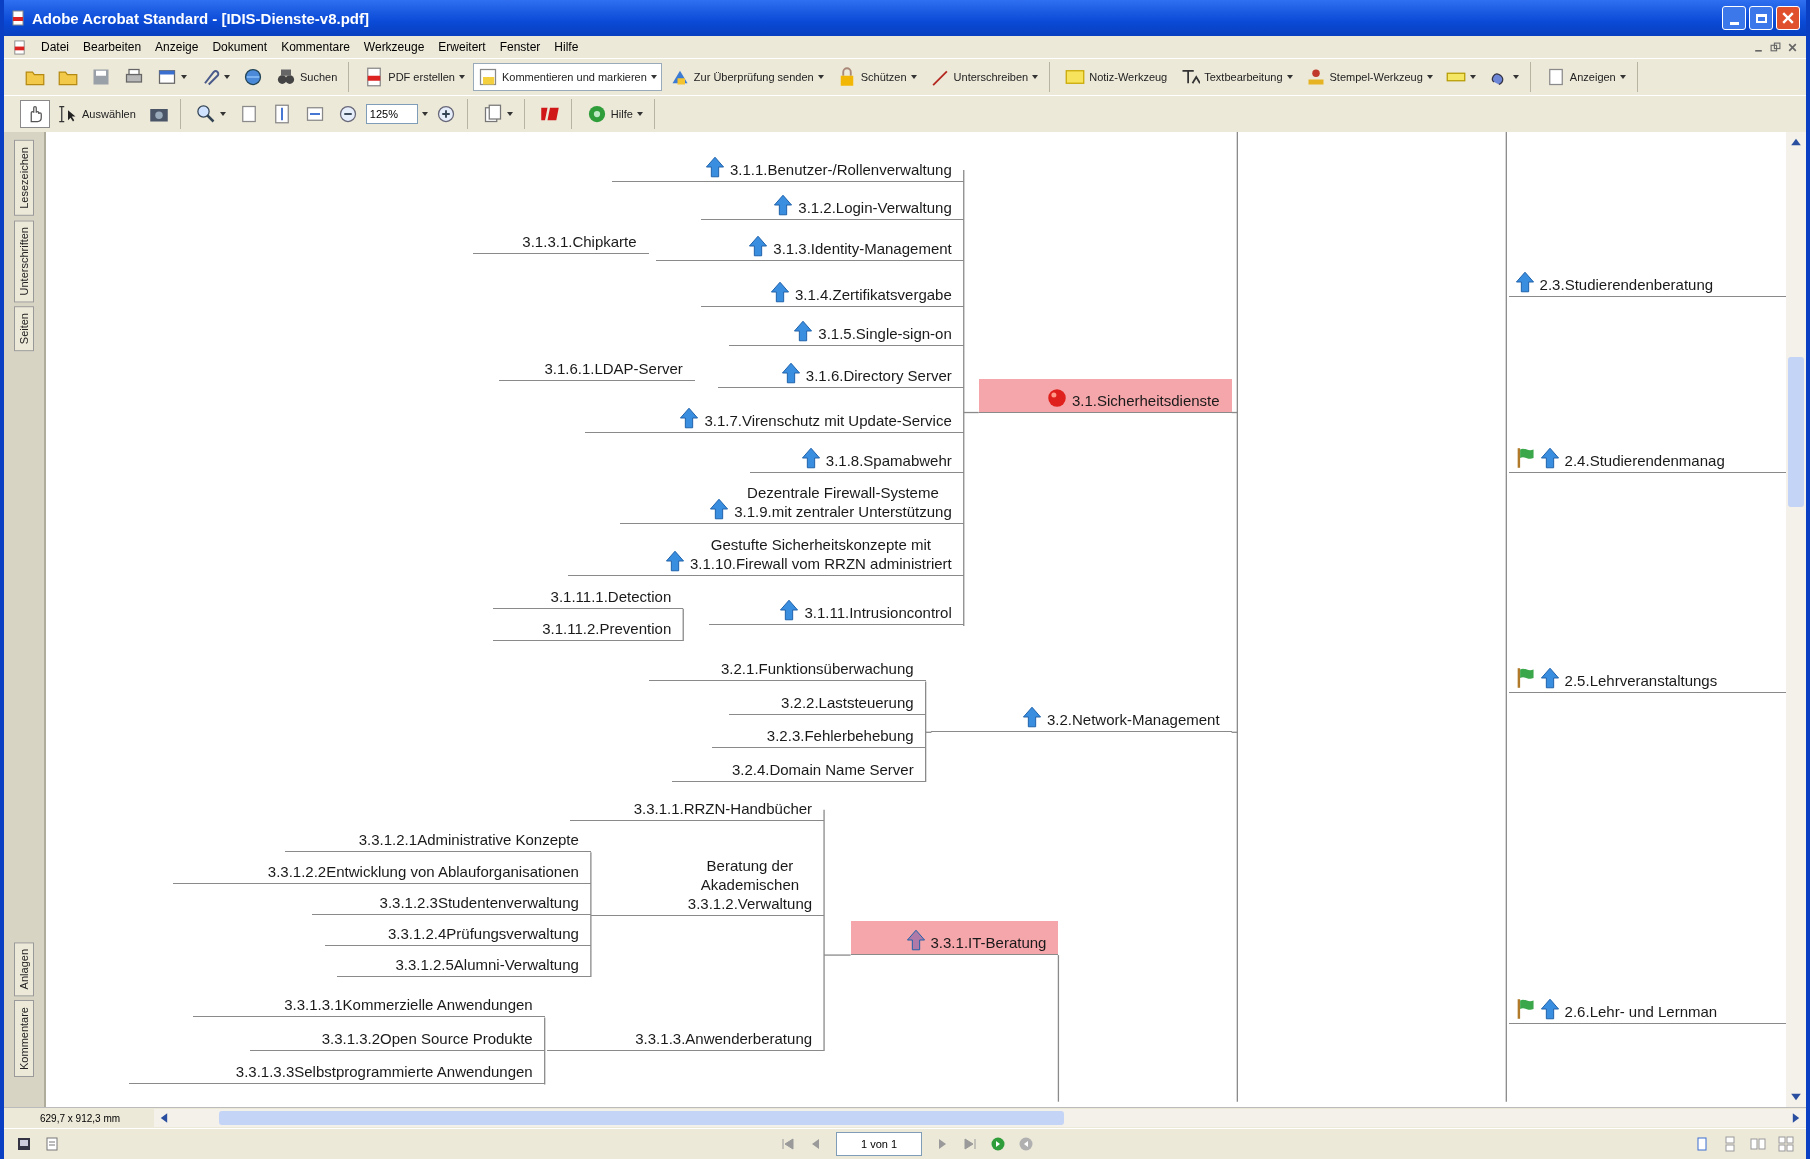  Describe the element at coordinates (397, 1039) in the screenshot. I see `mindmap-node: 3.3.1.3.2Open Source Produkte` at that location.